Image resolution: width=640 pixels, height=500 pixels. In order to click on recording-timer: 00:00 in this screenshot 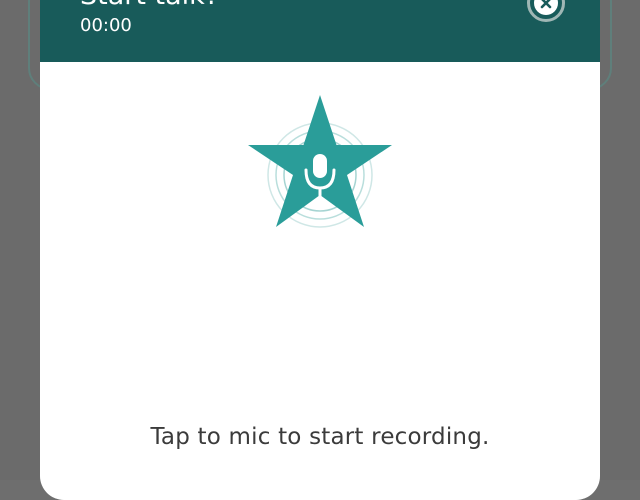, I will do `click(106, 25)`.